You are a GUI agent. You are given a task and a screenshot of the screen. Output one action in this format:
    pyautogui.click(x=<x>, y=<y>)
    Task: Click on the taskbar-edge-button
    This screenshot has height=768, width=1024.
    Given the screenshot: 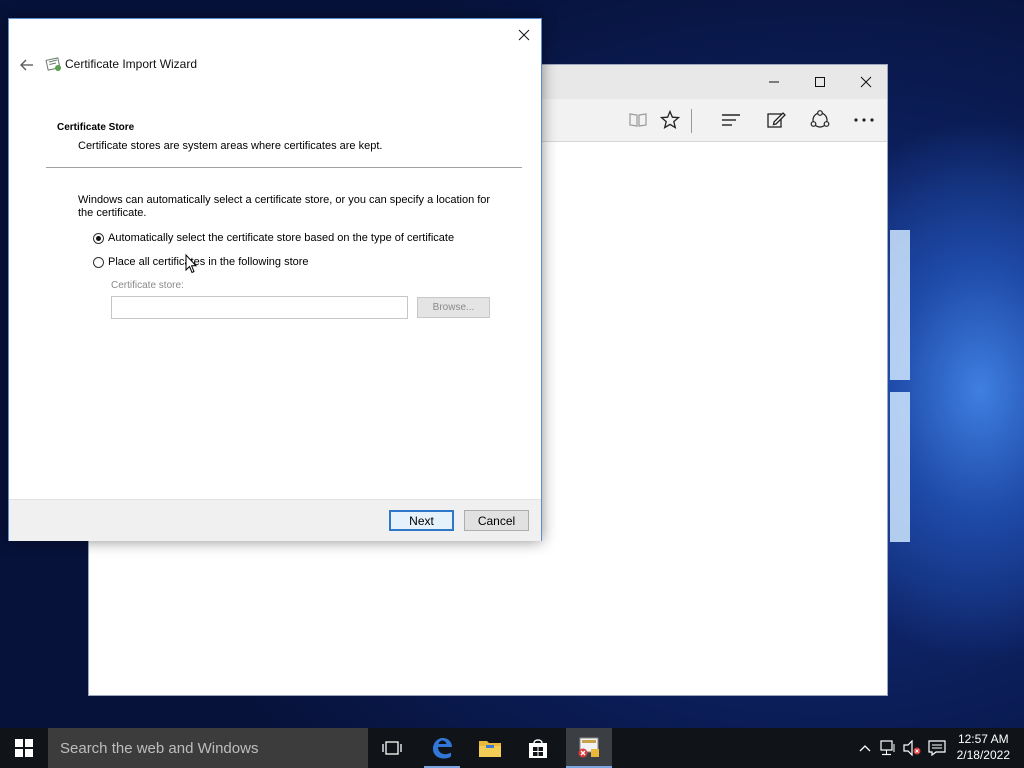 What is the action you would take?
    pyautogui.click(x=442, y=748)
    